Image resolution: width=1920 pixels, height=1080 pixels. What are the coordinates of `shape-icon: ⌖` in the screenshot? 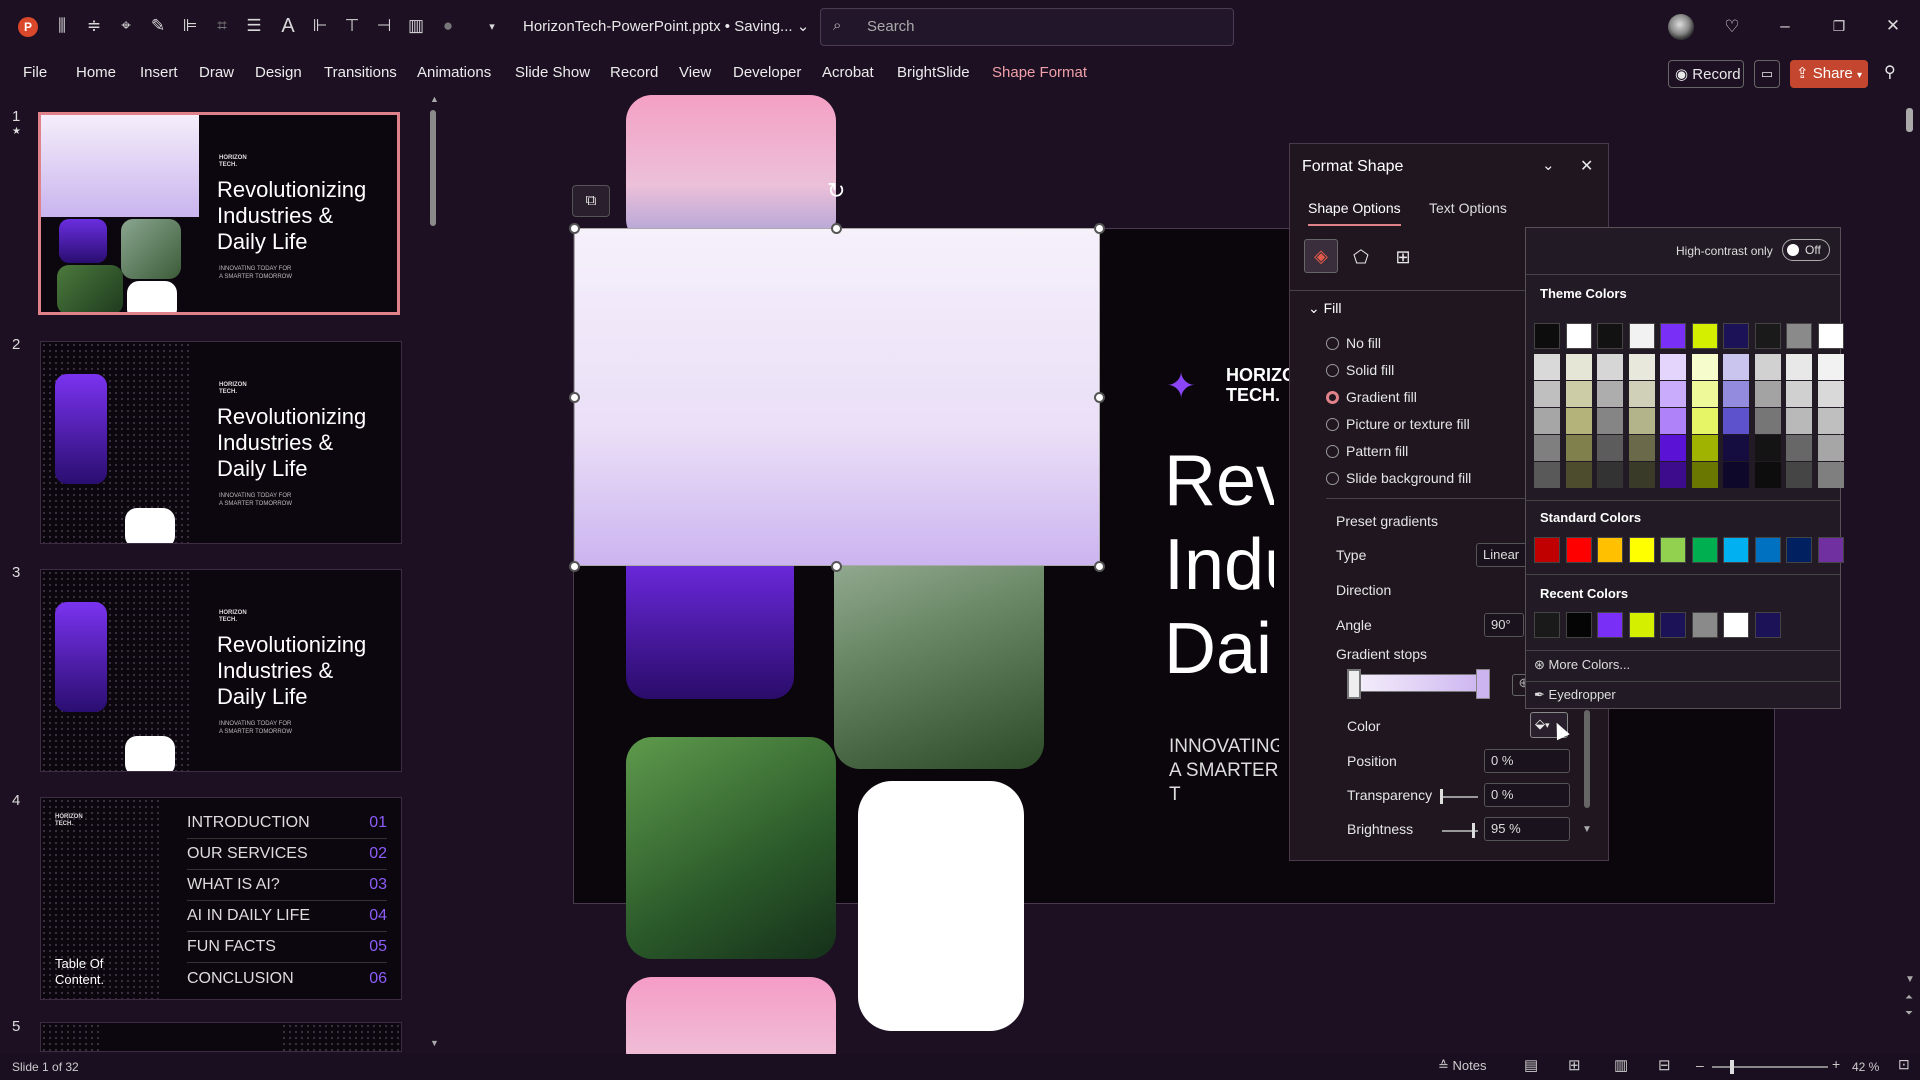 It's located at (126, 26).